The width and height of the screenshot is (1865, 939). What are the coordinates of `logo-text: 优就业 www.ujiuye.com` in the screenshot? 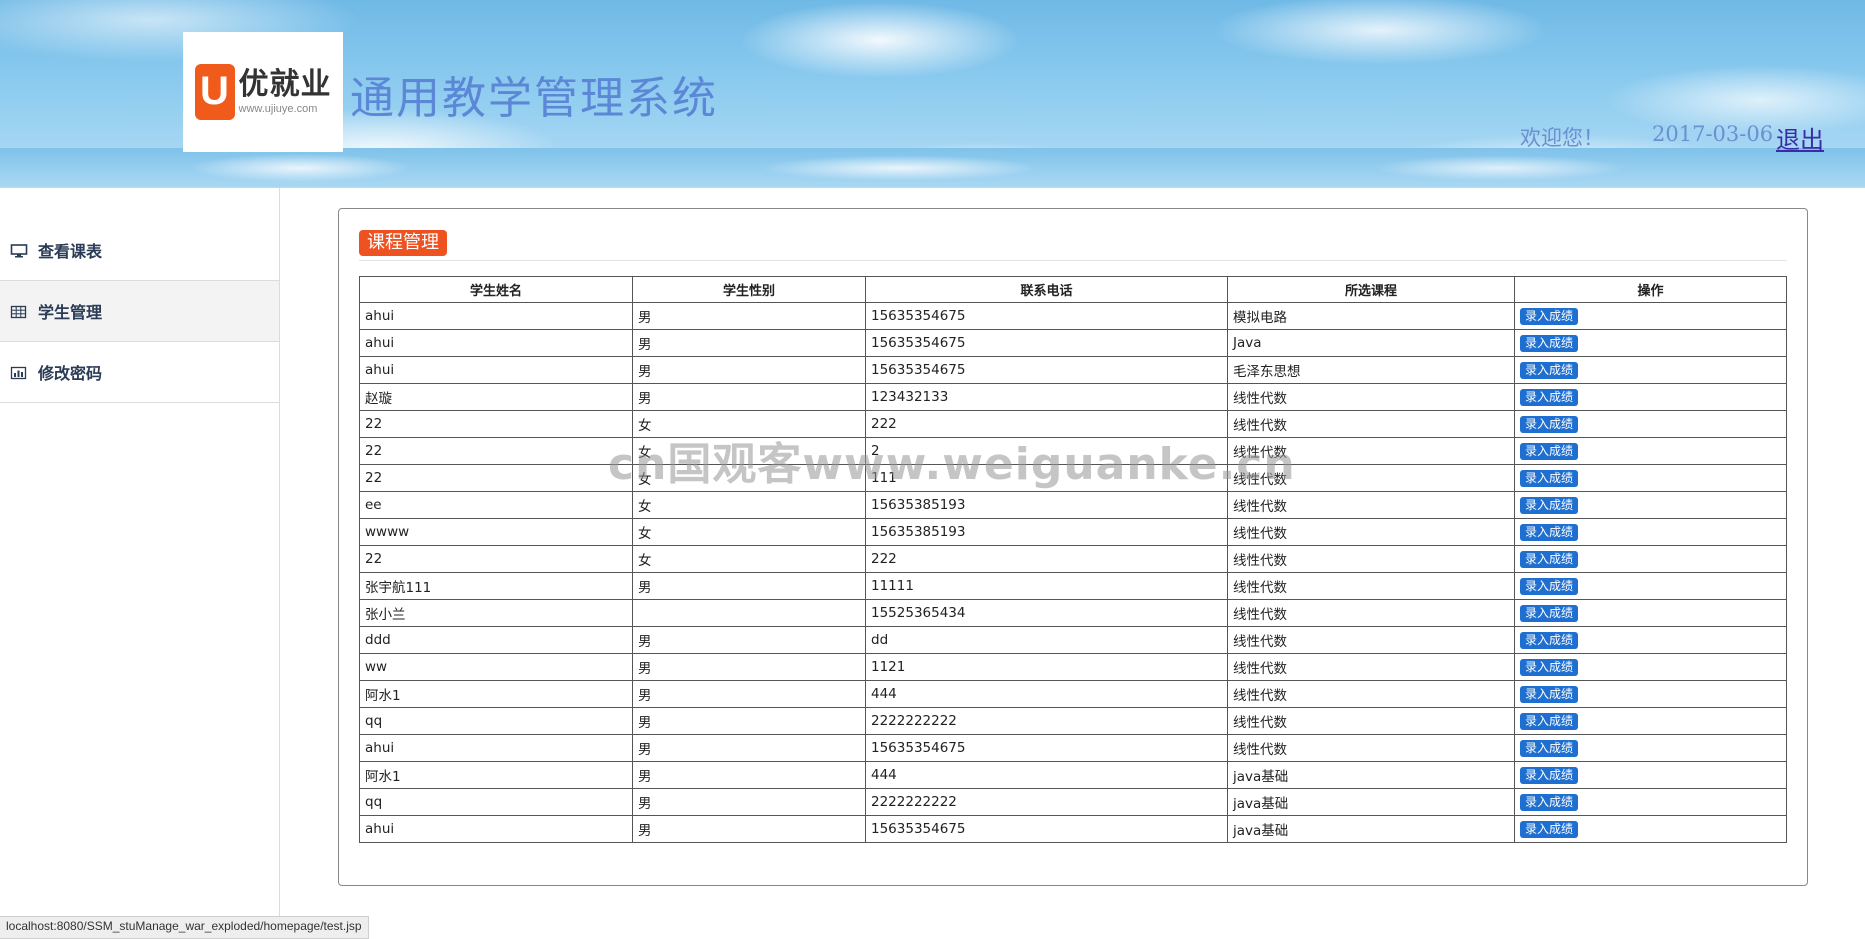 It's located at (285, 92).